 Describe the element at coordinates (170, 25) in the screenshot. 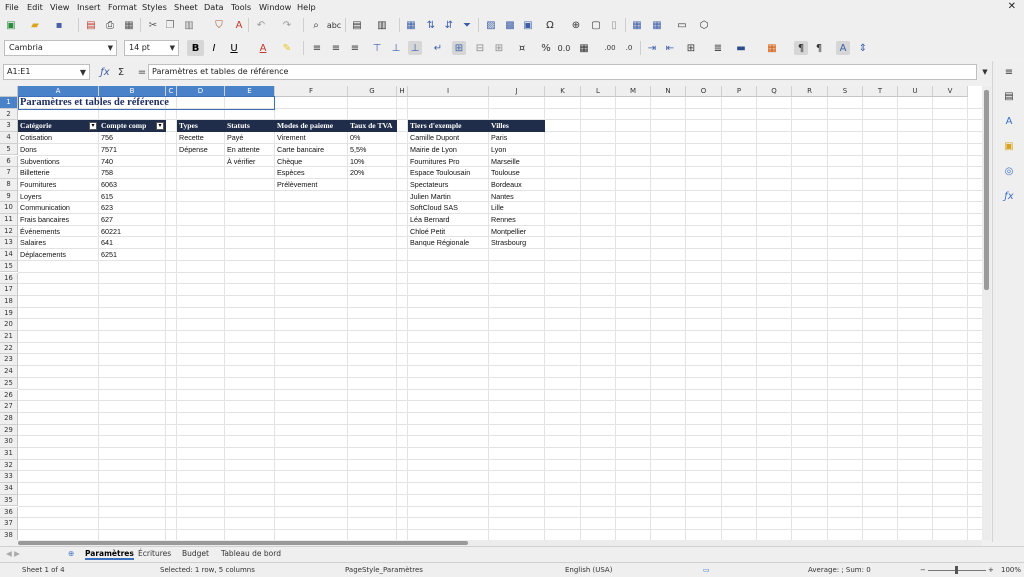

I see `copy-icon: ❐` at that location.